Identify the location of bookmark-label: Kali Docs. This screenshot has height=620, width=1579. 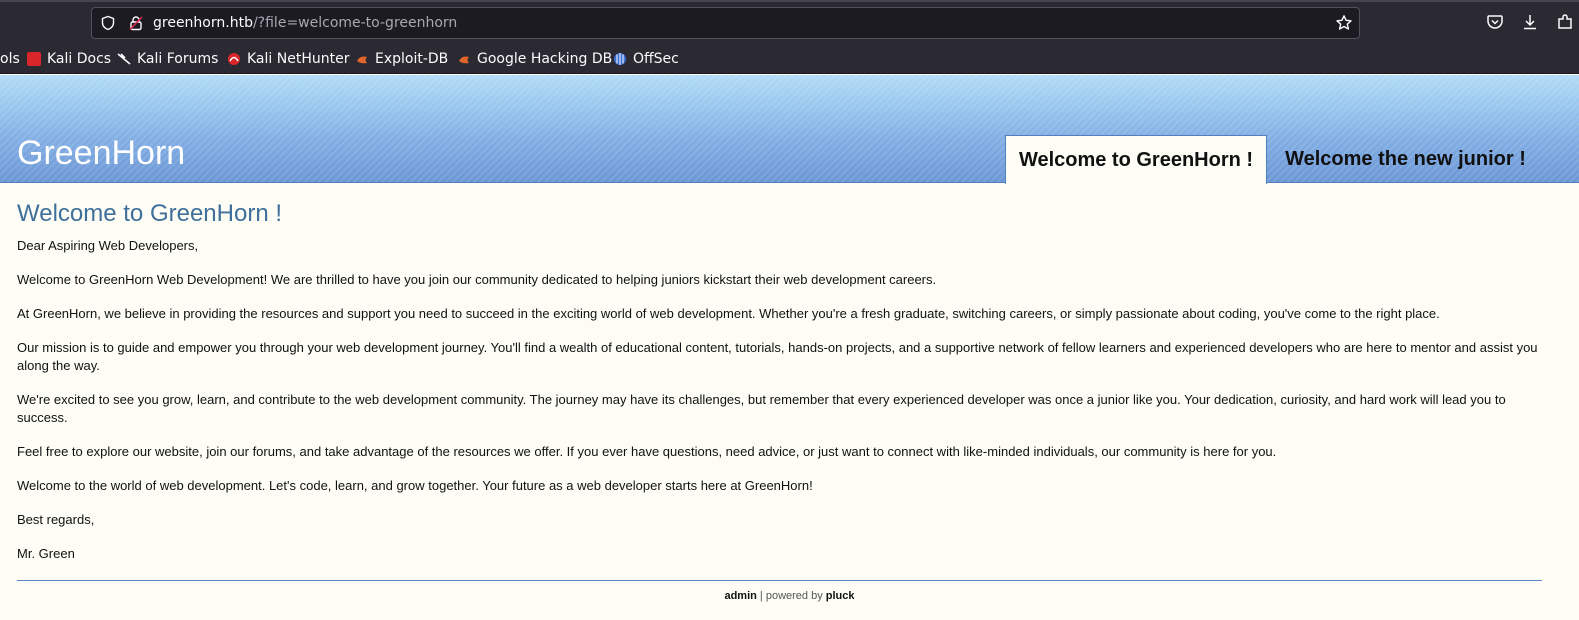
(79, 59).